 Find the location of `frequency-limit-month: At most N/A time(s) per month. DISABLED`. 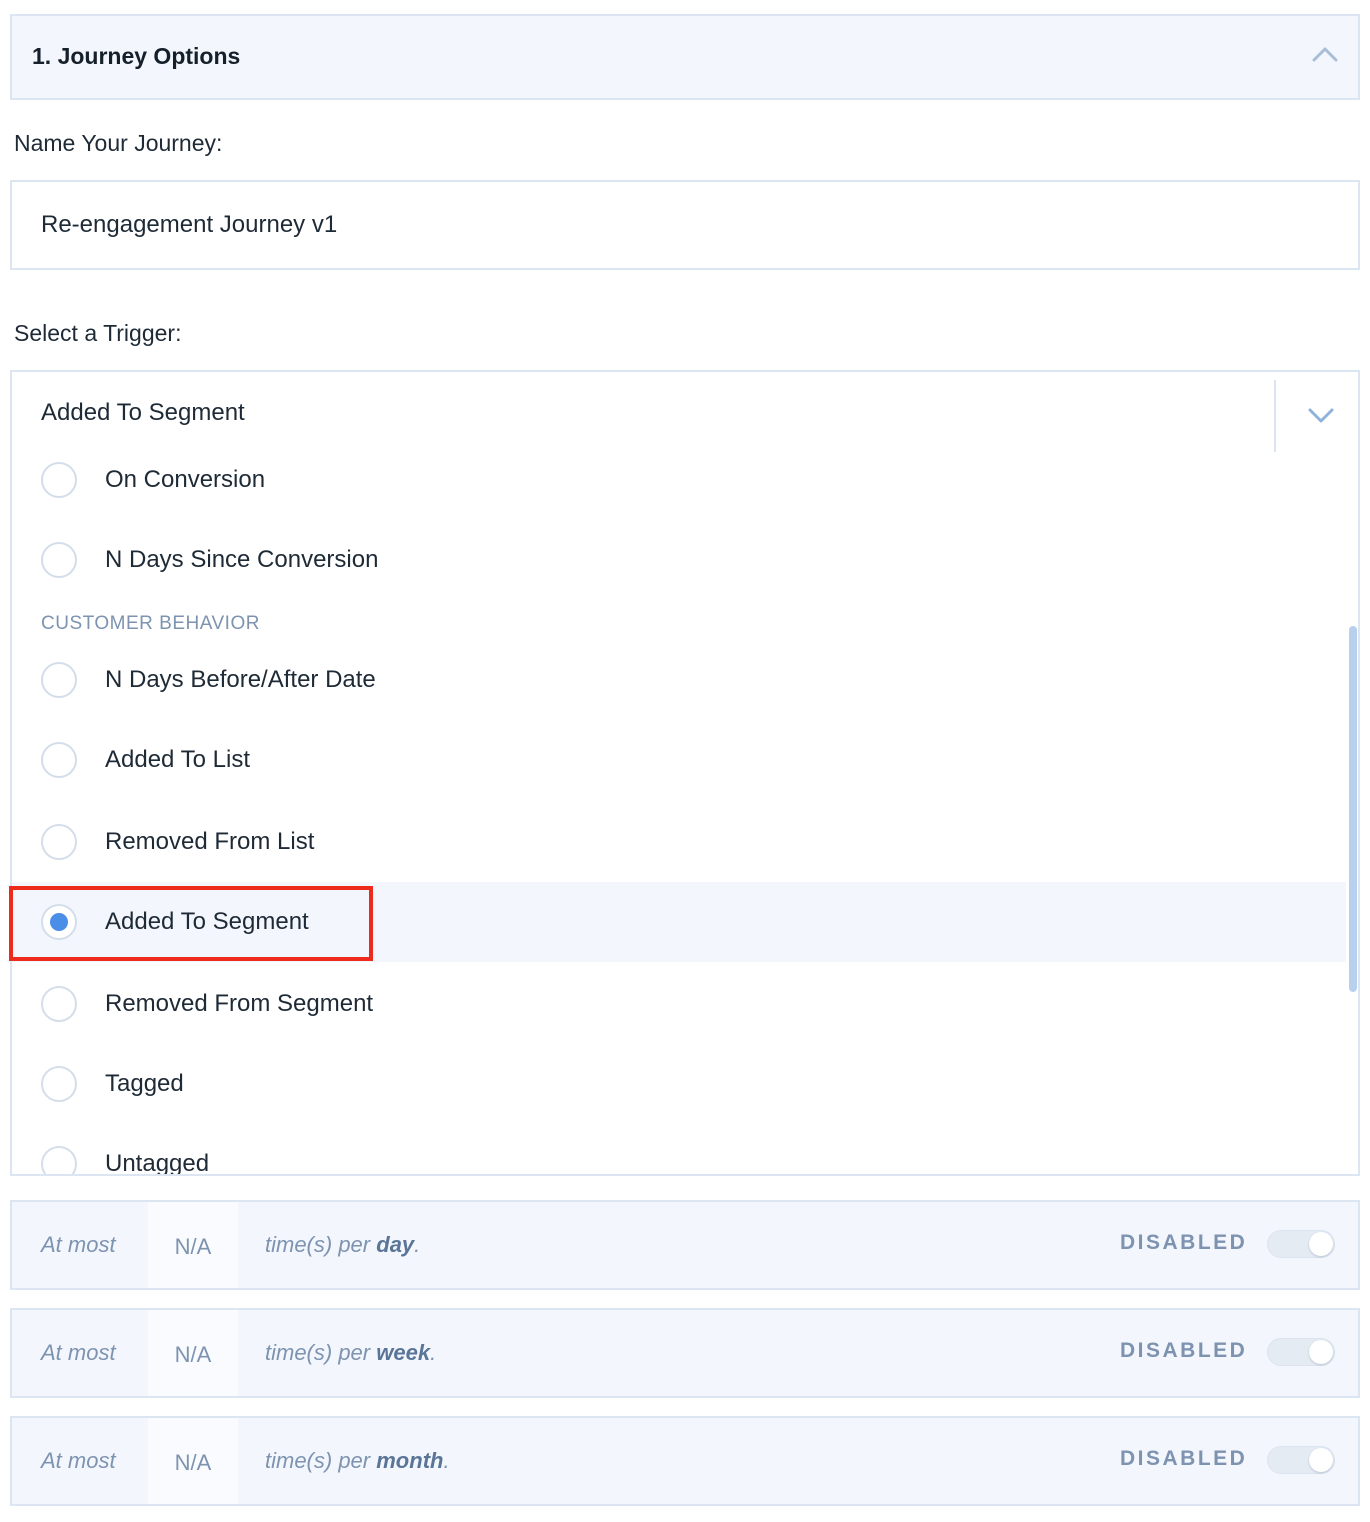

frequency-limit-month: At most N/A time(s) per month. DISABLED is located at coordinates (685, 1461).